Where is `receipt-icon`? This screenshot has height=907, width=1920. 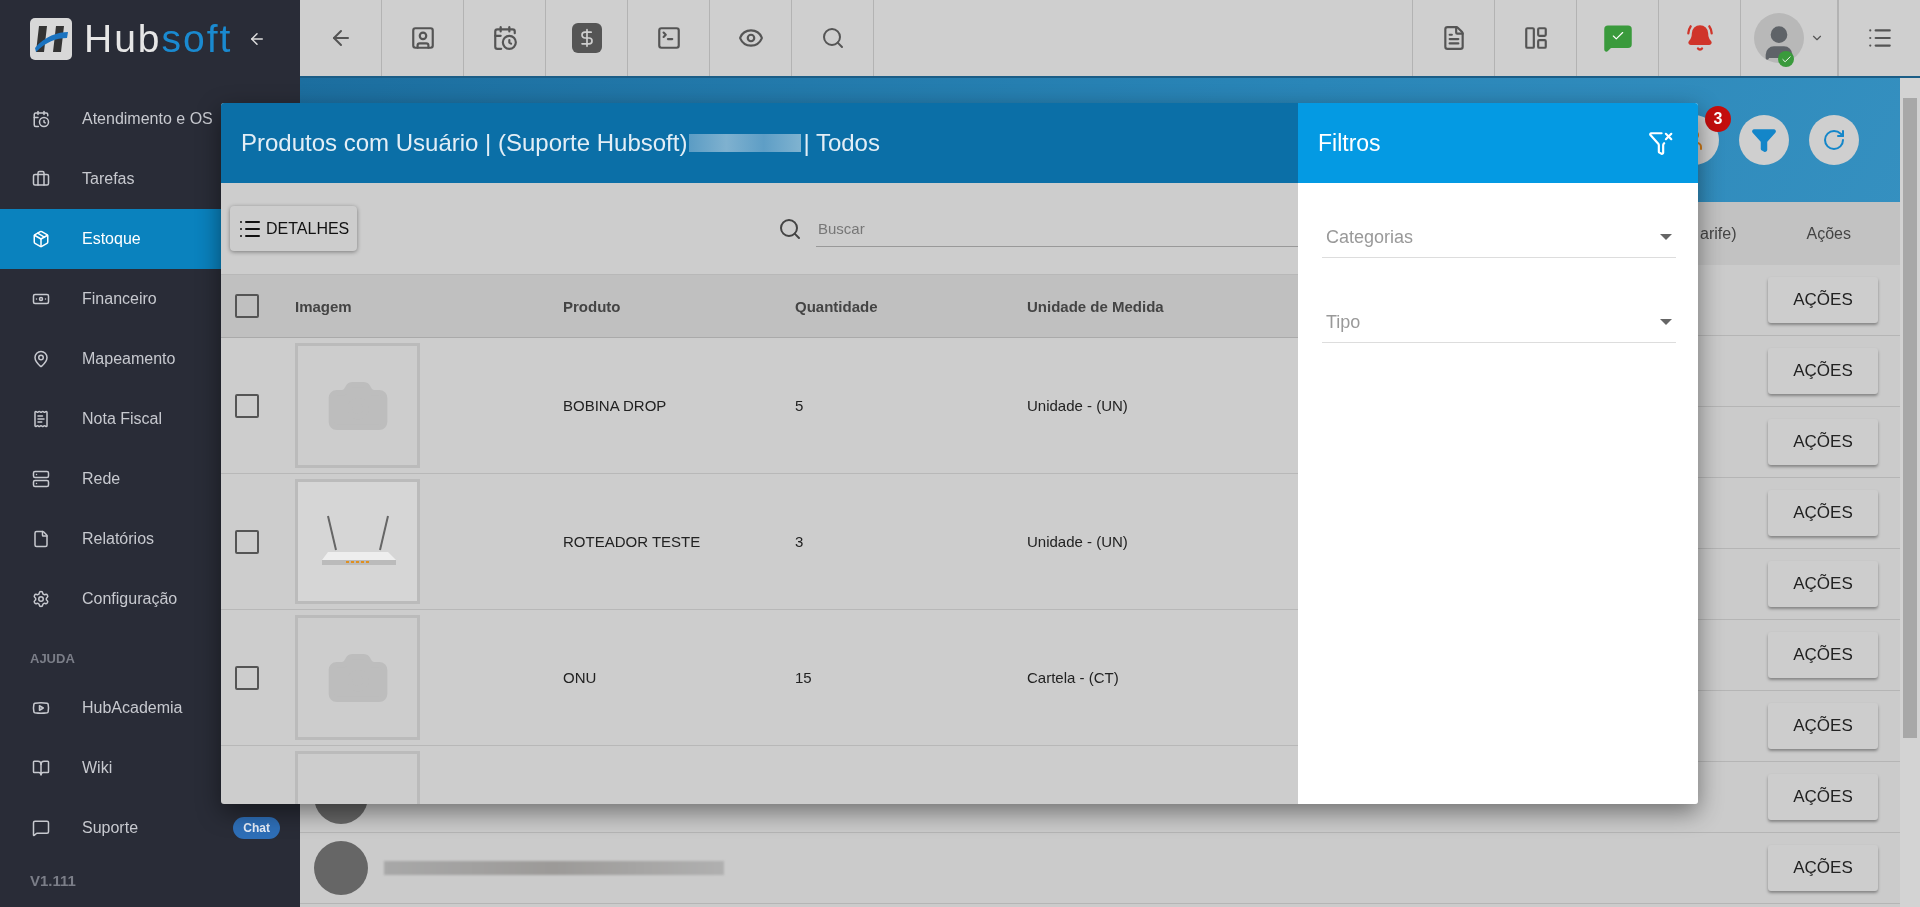 receipt-icon is located at coordinates (41, 419).